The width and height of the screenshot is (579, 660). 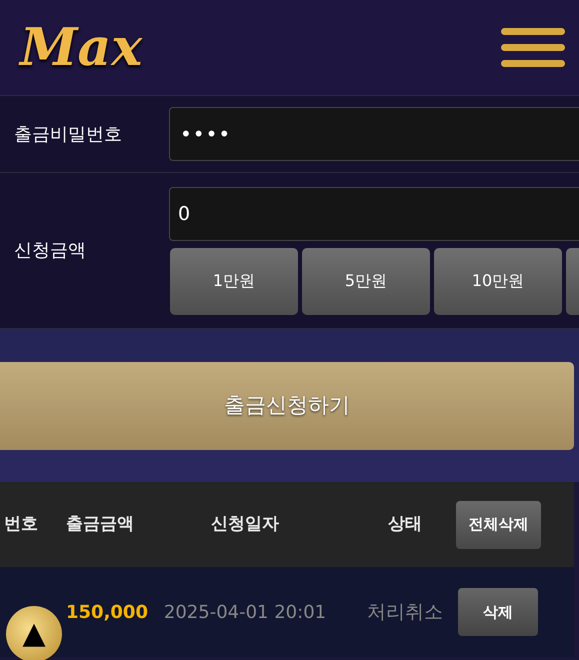 What do you see at coordinates (68, 134) in the screenshot?
I see `field-label: 출금비밀번호` at bounding box center [68, 134].